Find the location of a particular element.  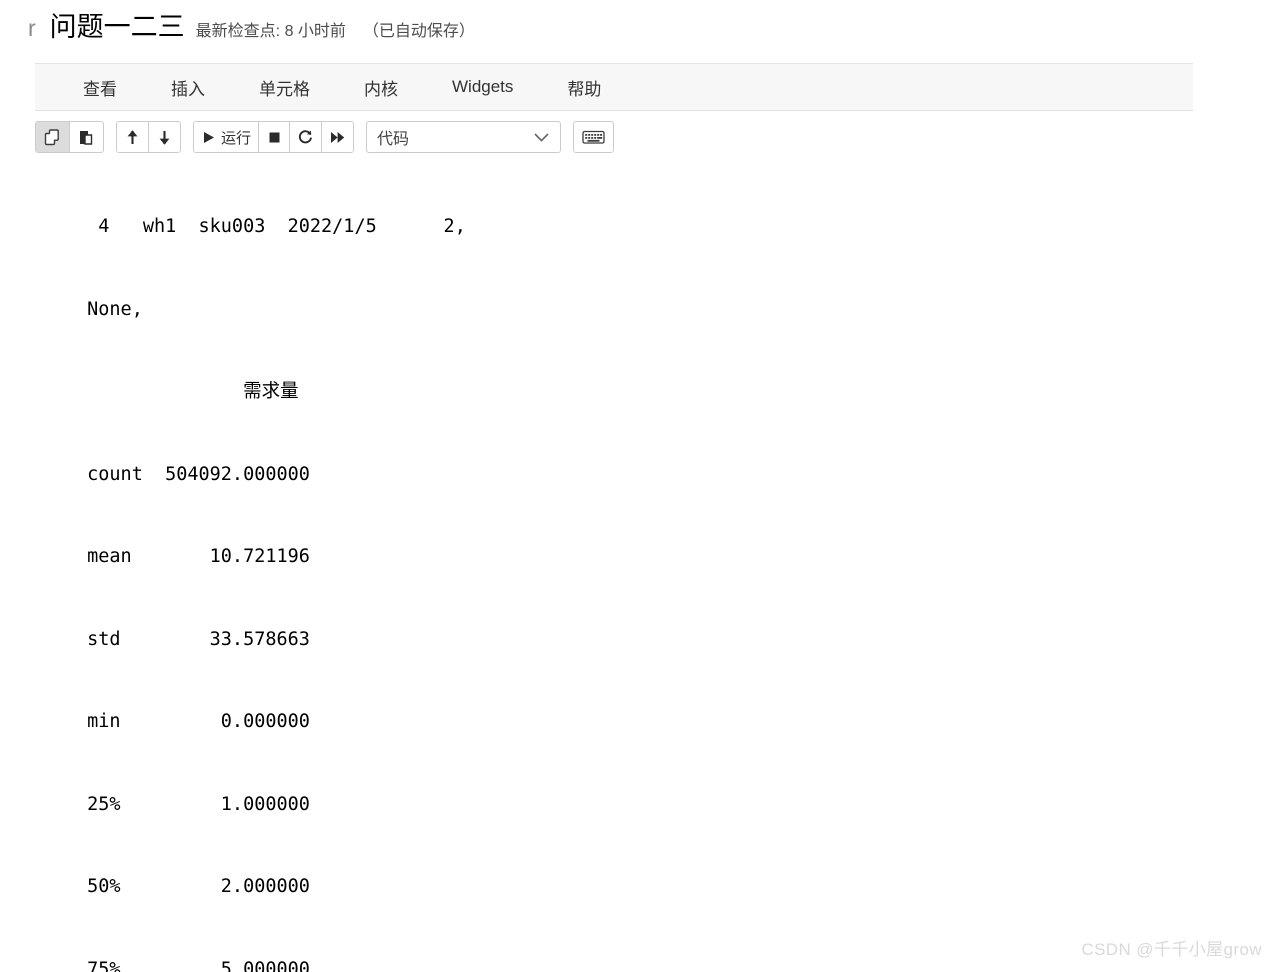

command-palette-button is located at coordinates (594, 137).